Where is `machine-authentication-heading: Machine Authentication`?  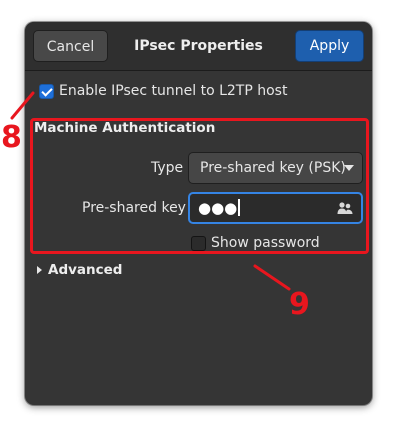
machine-authentication-heading: Machine Authentication is located at coordinates (125, 128).